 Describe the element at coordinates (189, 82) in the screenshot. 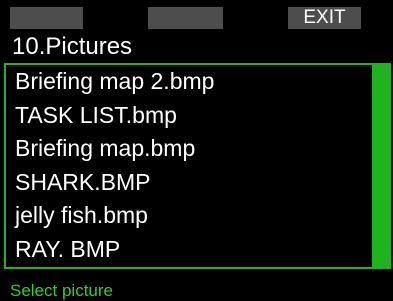

I see `list-item: Briefing map 2.bmp` at that location.